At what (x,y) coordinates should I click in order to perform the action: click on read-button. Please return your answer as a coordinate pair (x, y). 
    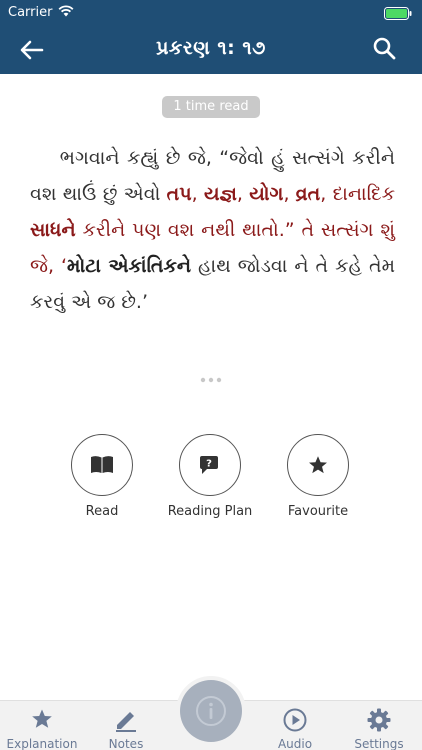
    Looking at the image, I should click on (102, 465).